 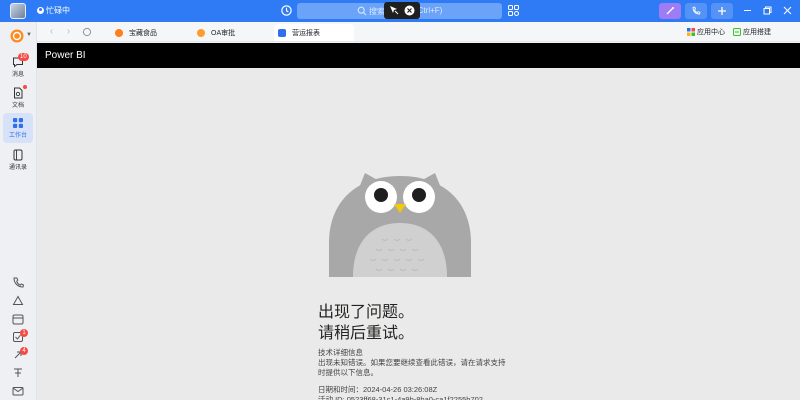 I want to click on technical-details-title: 技术详细信息, so click(x=340, y=352).